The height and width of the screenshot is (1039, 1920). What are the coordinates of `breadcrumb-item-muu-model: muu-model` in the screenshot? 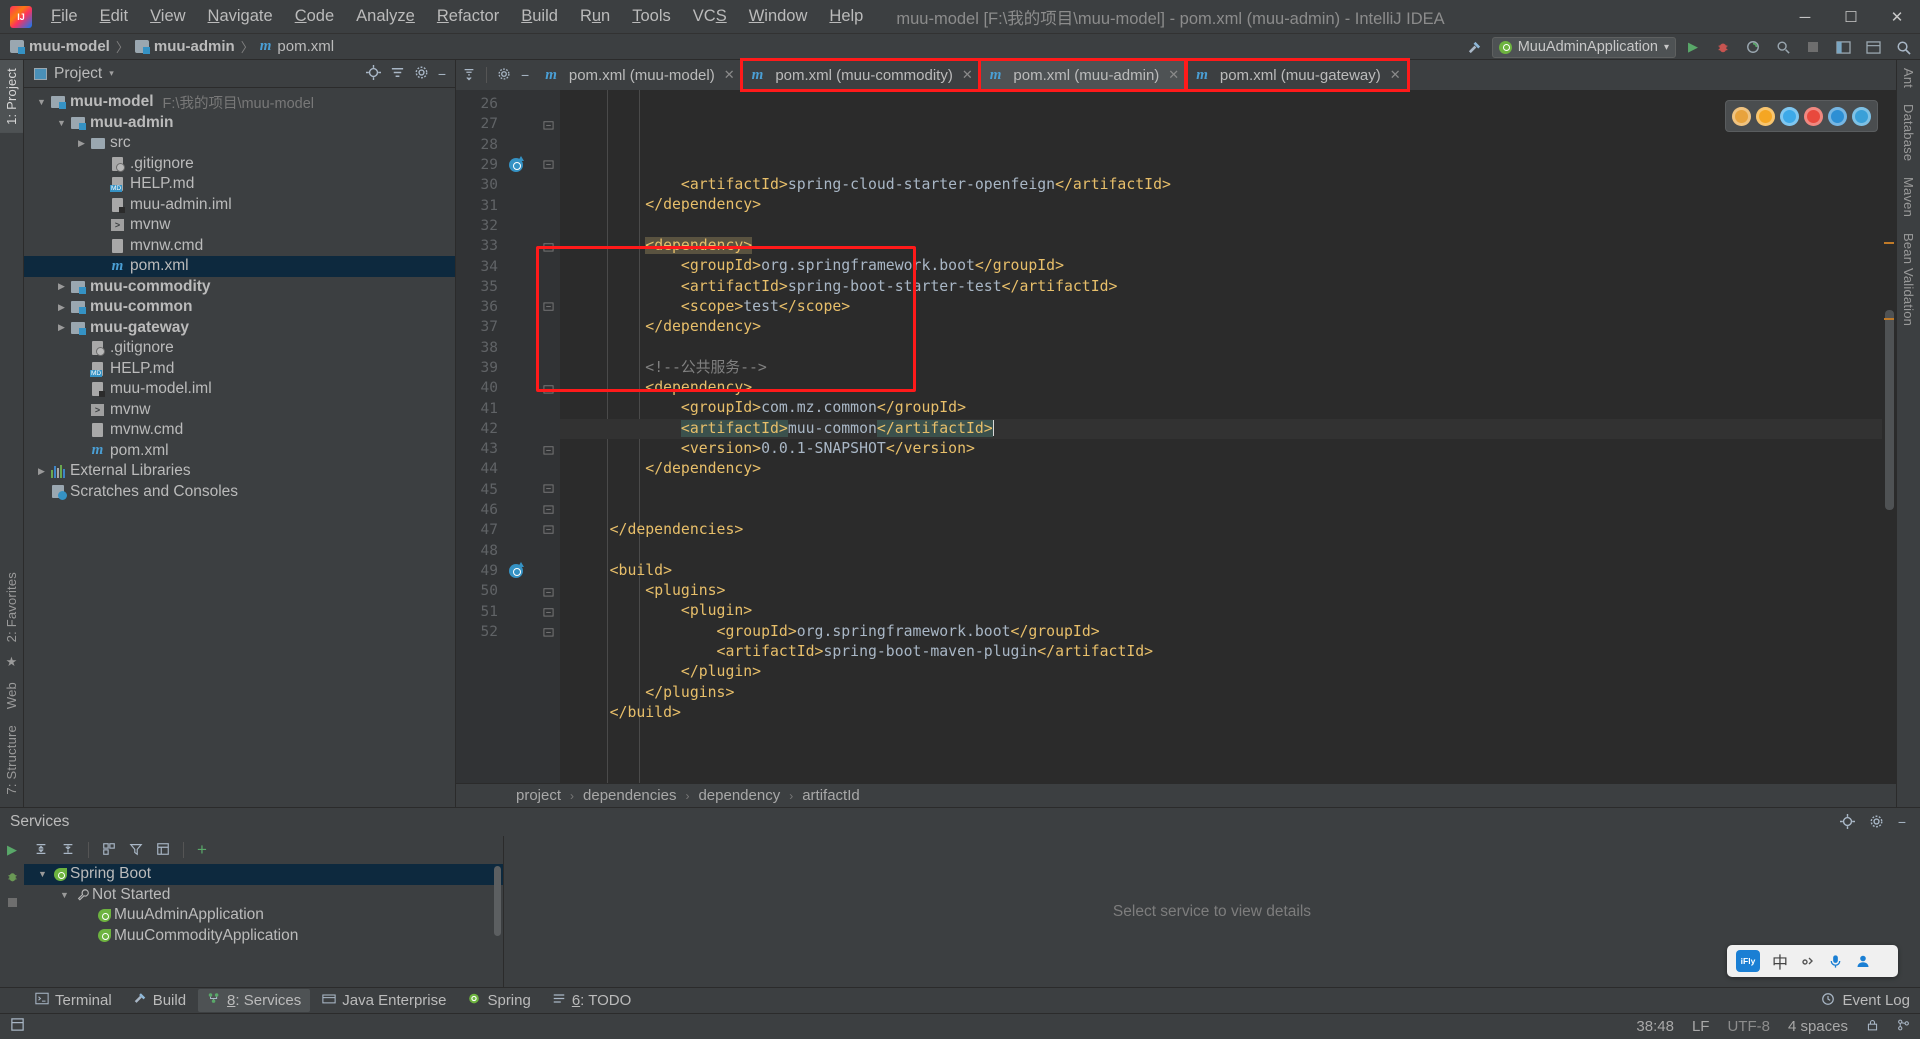 It's located at (60, 46).